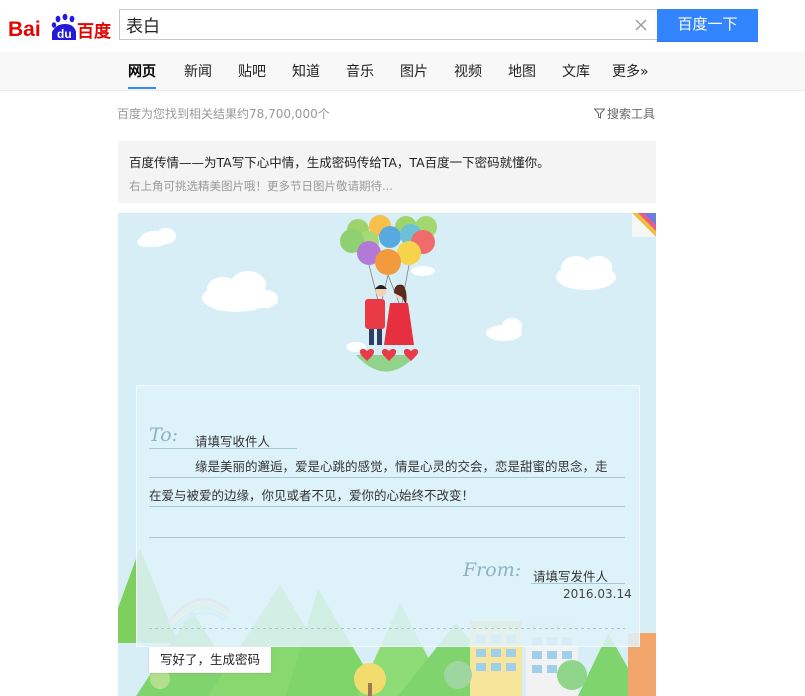  Describe the element at coordinates (210, 660) in the screenshot. I see `generate-password-button: 写好了，生成密码` at that location.